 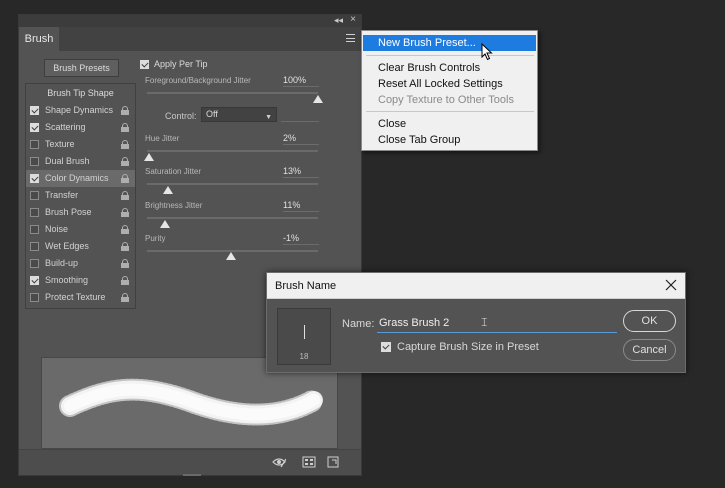 What do you see at coordinates (67, 161) in the screenshot?
I see `list-item-label: Dual Brush` at bounding box center [67, 161].